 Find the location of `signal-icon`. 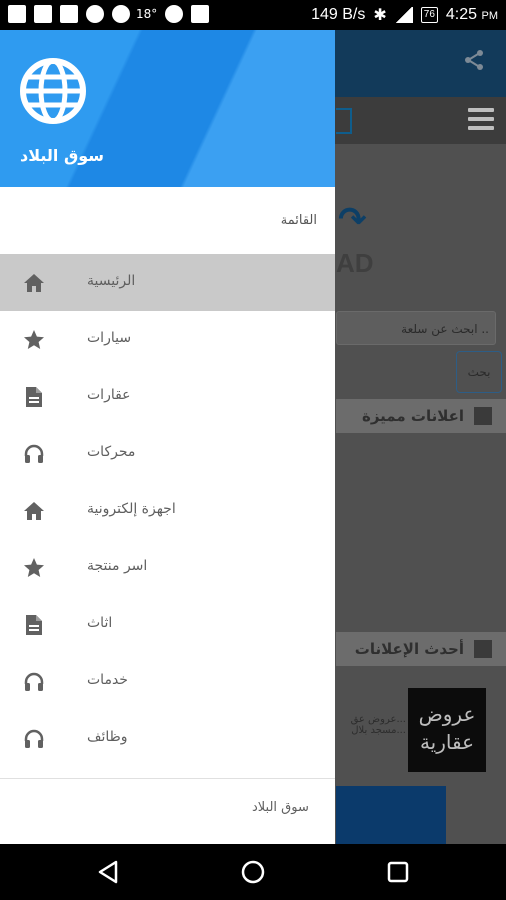

signal-icon is located at coordinates (403, 15).